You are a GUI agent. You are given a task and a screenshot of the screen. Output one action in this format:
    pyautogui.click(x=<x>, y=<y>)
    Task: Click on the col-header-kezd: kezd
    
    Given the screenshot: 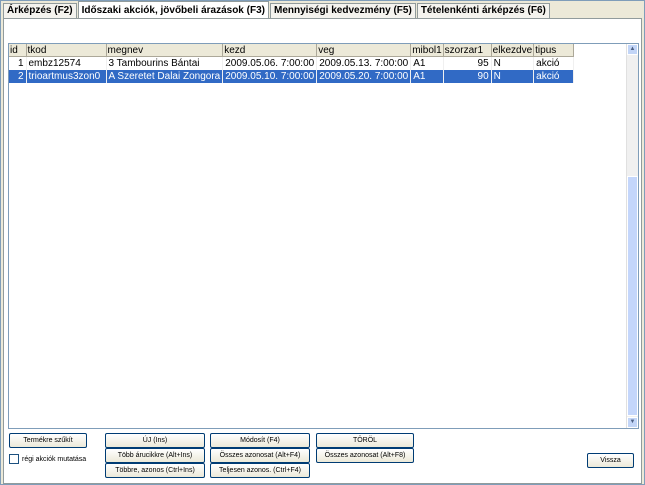 What is the action you would take?
    pyautogui.click(x=270, y=50)
    